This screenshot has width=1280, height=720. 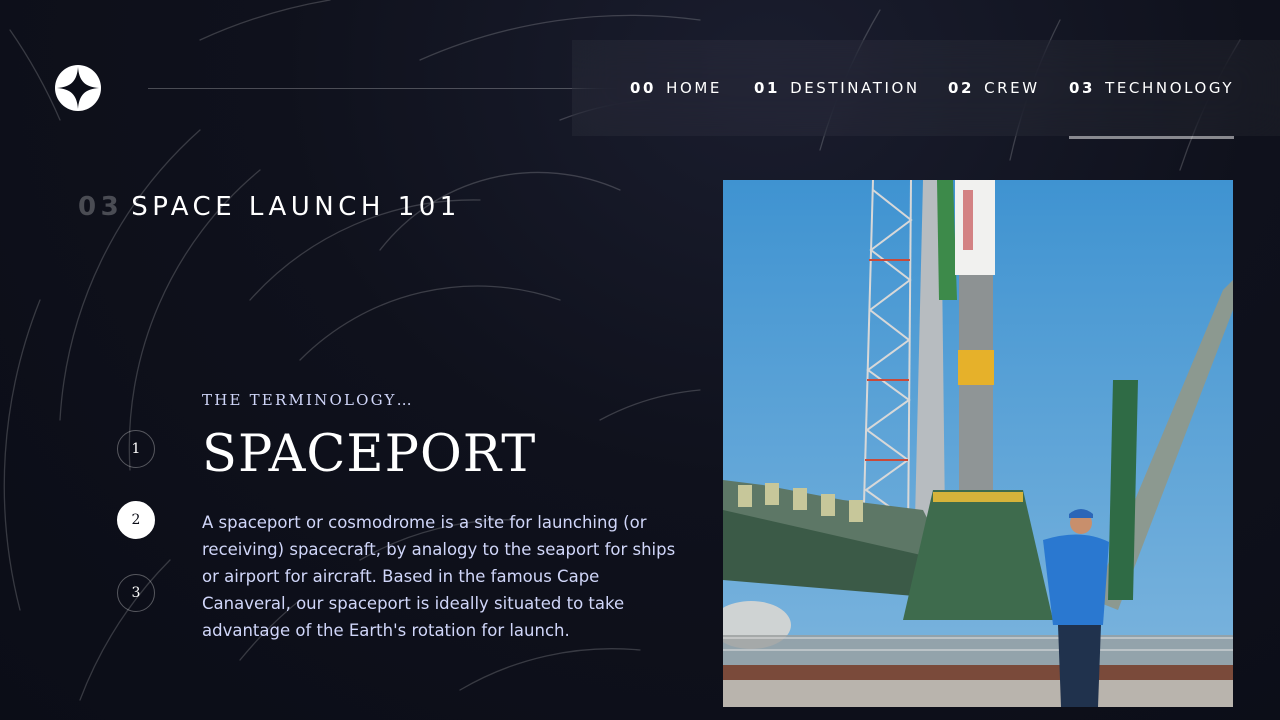 What do you see at coordinates (383, 88) in the screenshot?
I see `header-divider` at bounding box center [383, 88].